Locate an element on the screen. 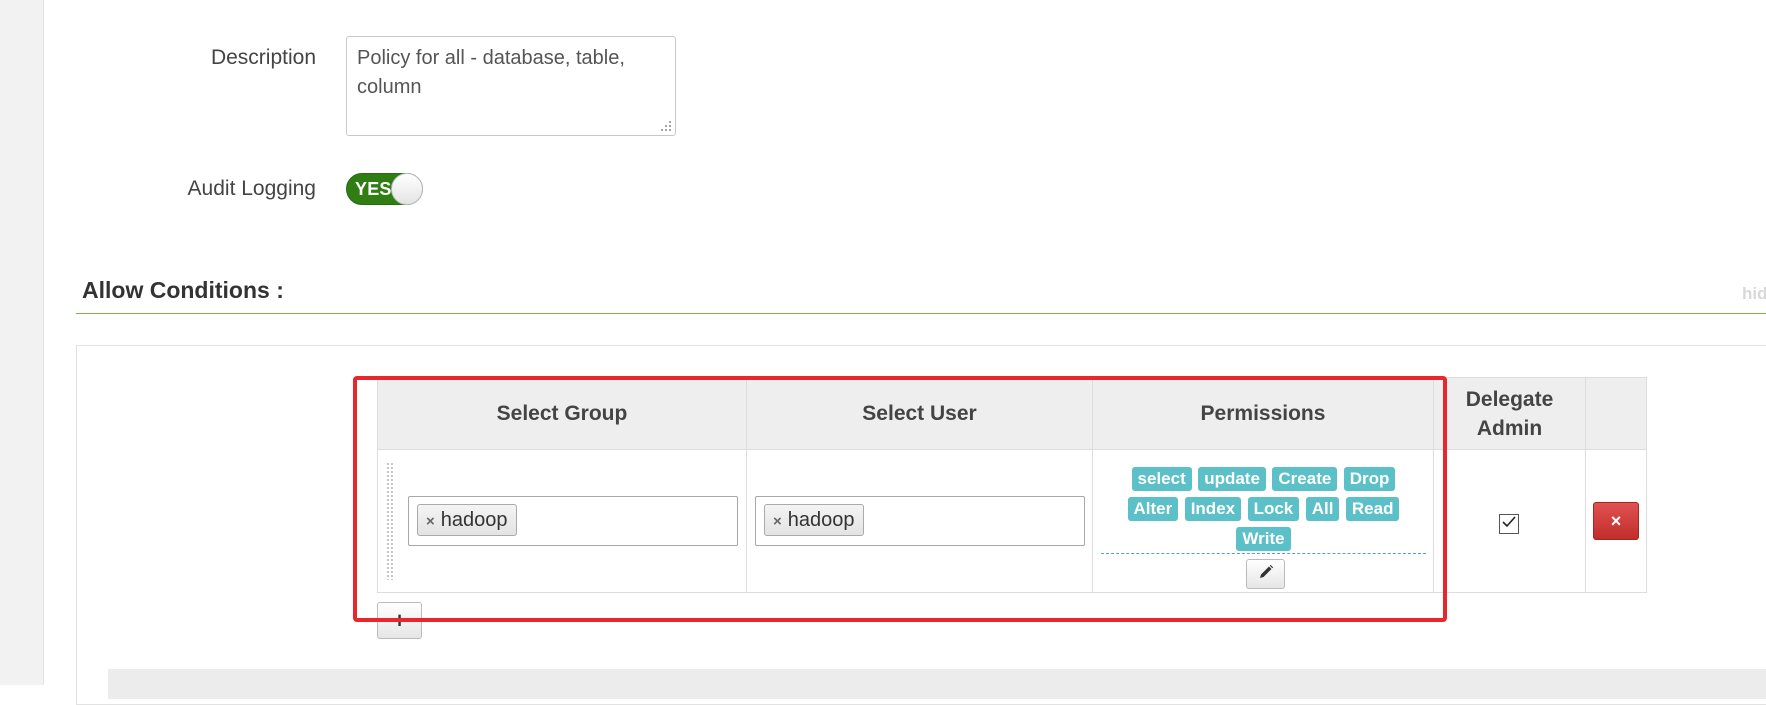  delegate-admin-checkbox is located at coordinates (1509, 524).